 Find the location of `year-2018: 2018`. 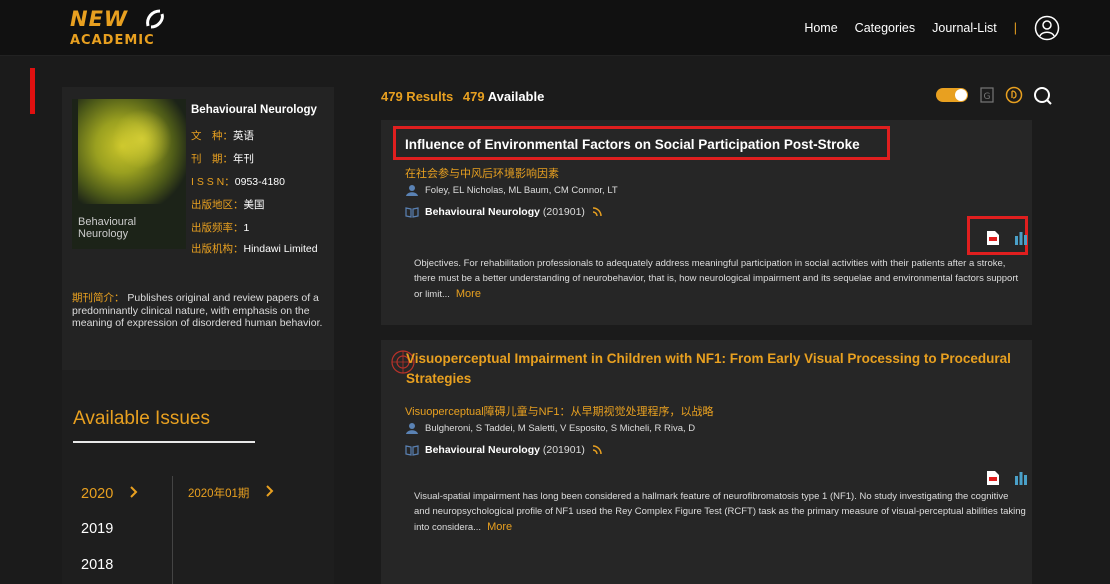

year-2018: 2018 is located at coordinates (97, 565).